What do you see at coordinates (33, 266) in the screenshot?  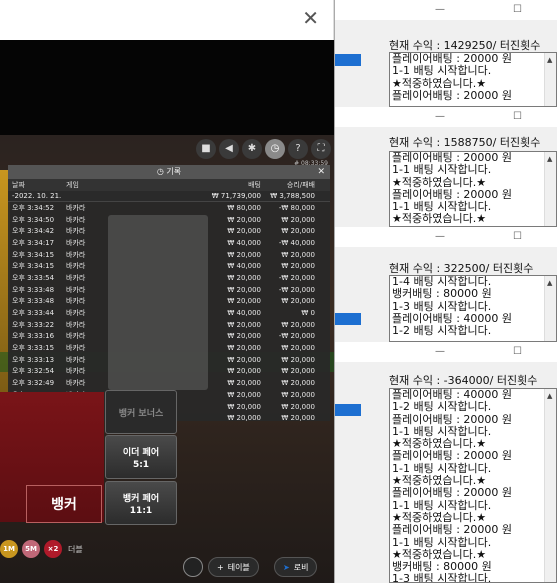 I see `row-time: 오후 3:34:15` at bounding box center [33, 266].